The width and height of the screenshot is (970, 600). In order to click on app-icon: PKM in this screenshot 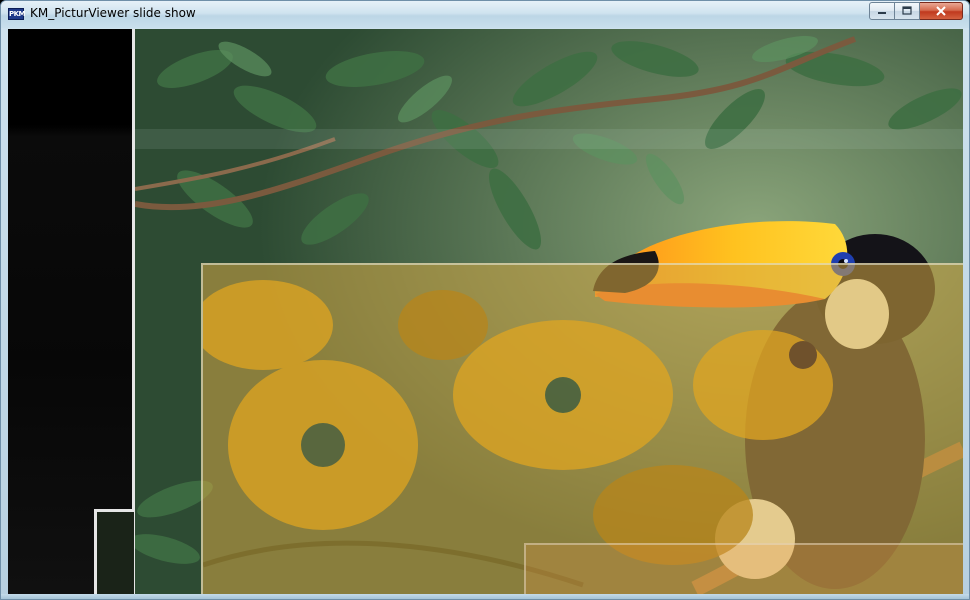, I will do `click(17, 14)`.